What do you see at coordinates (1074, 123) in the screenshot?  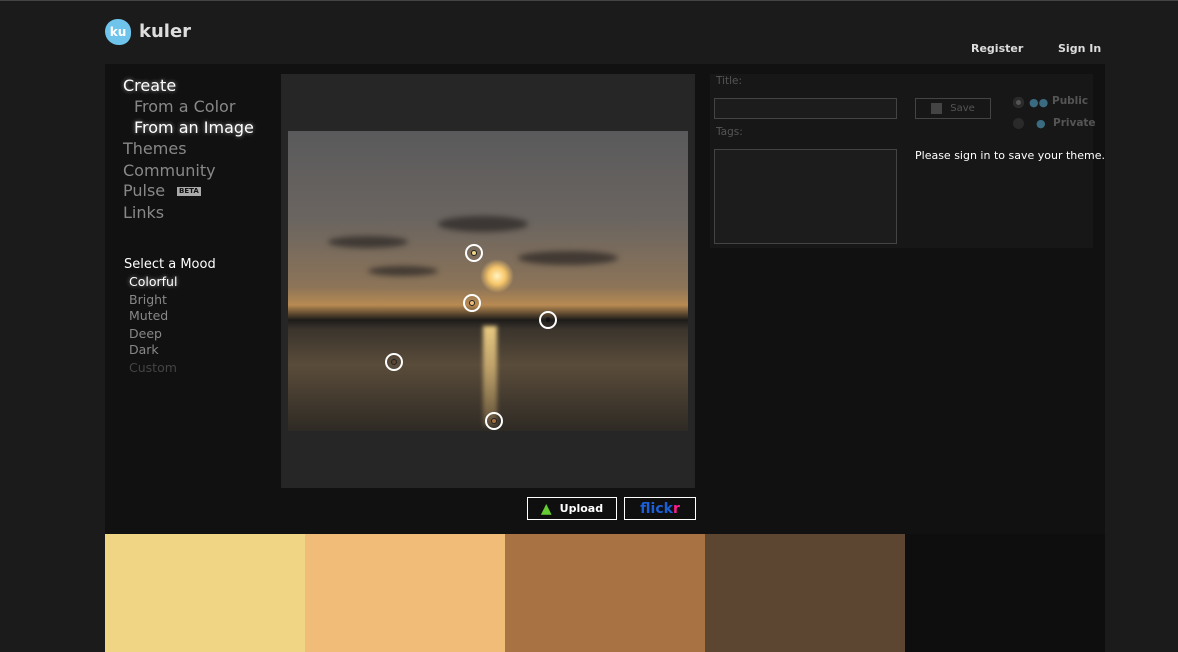 I see `private-label: Private` at bounding box center [1074, 123].